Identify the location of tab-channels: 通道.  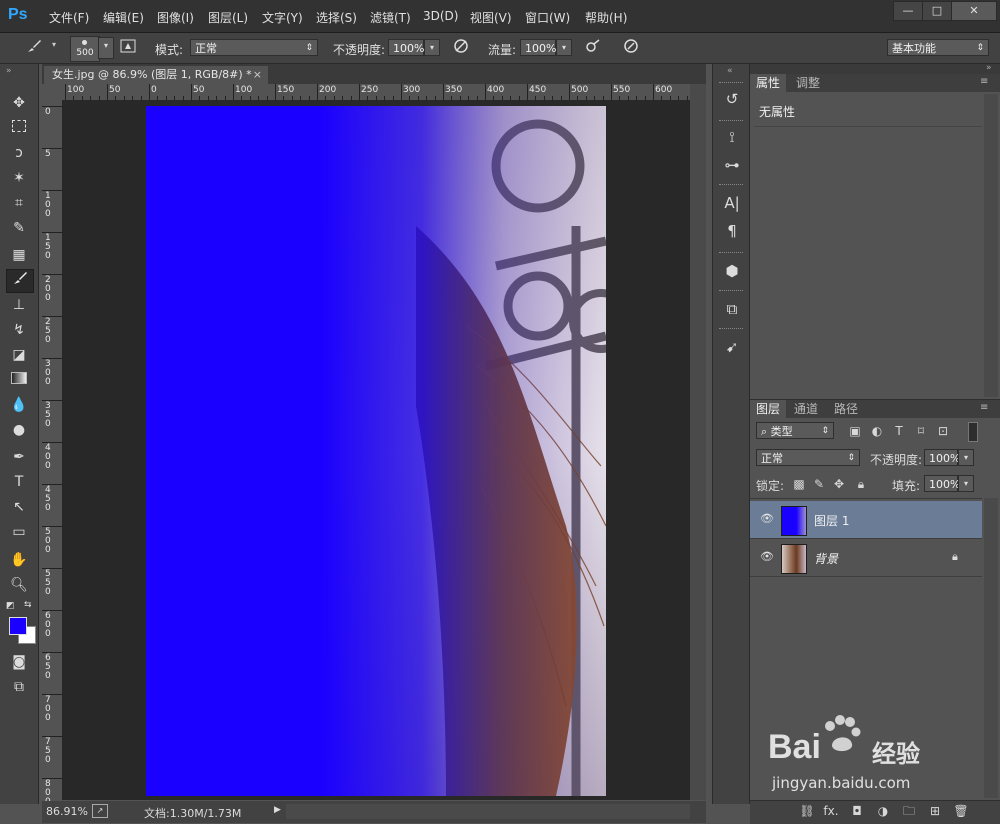
(806, 409).